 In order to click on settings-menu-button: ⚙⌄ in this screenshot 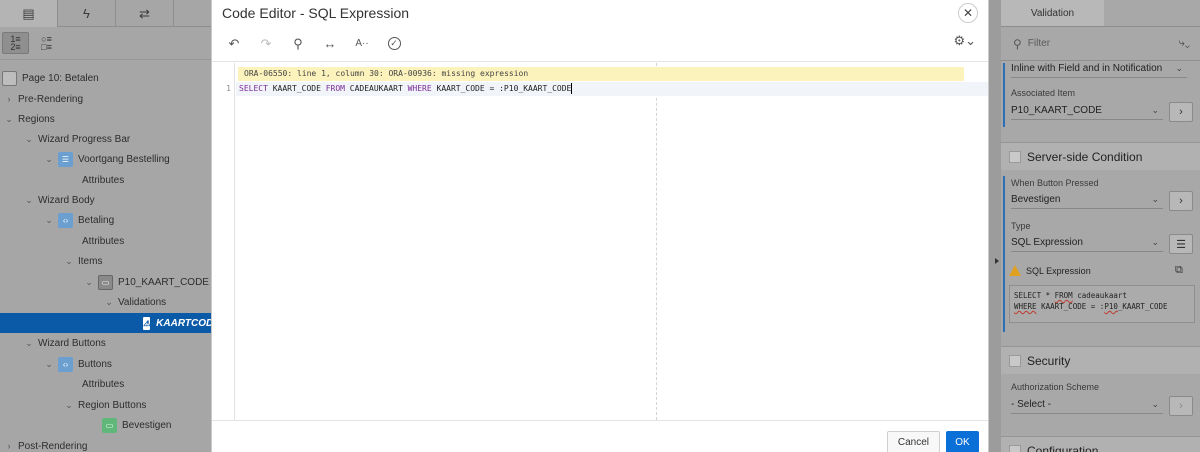, I will do `click(964, 41)`.